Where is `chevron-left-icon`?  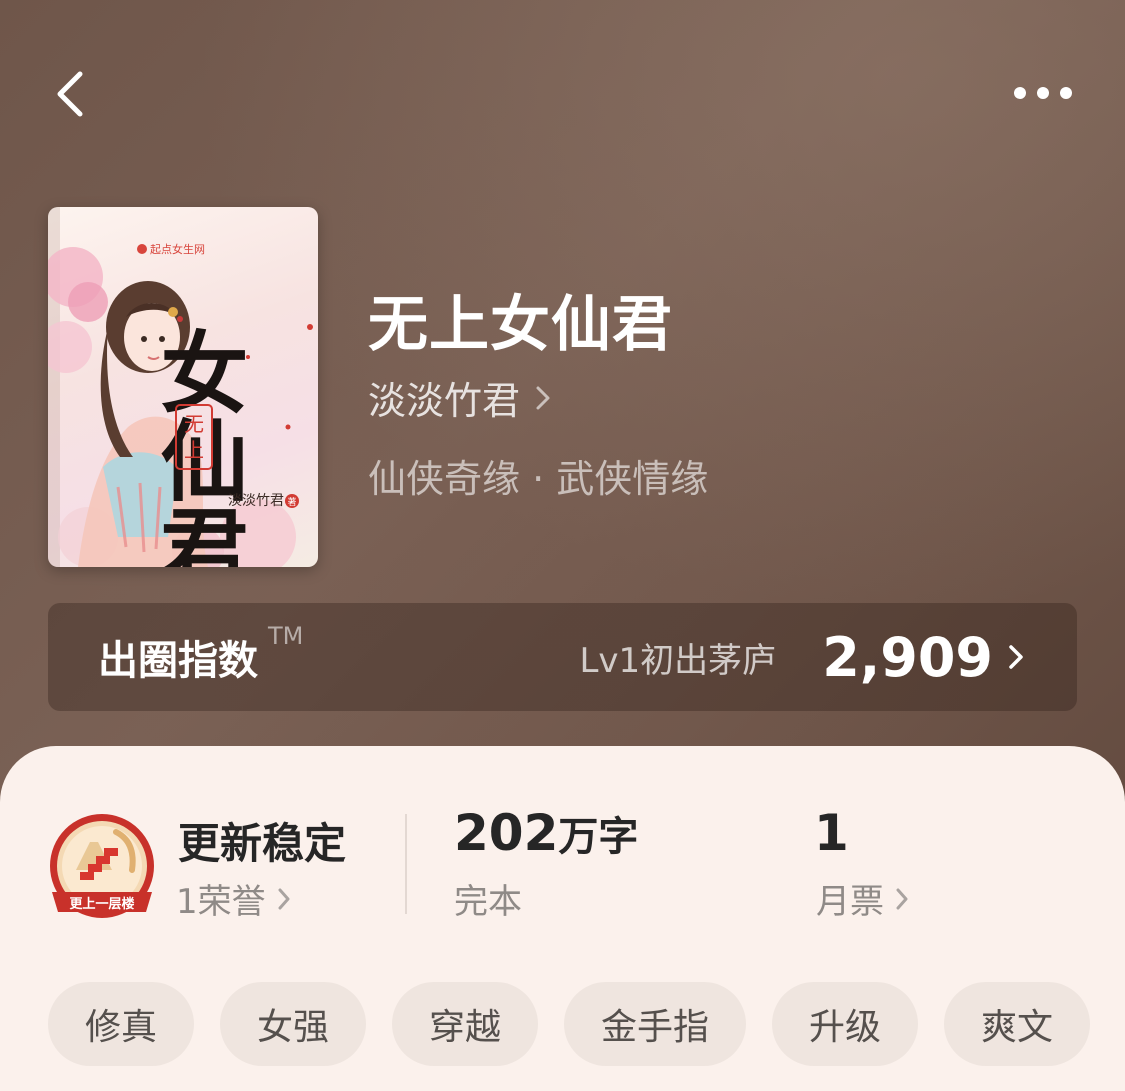
chevron-left-icon is located at coordinates (70, 94).